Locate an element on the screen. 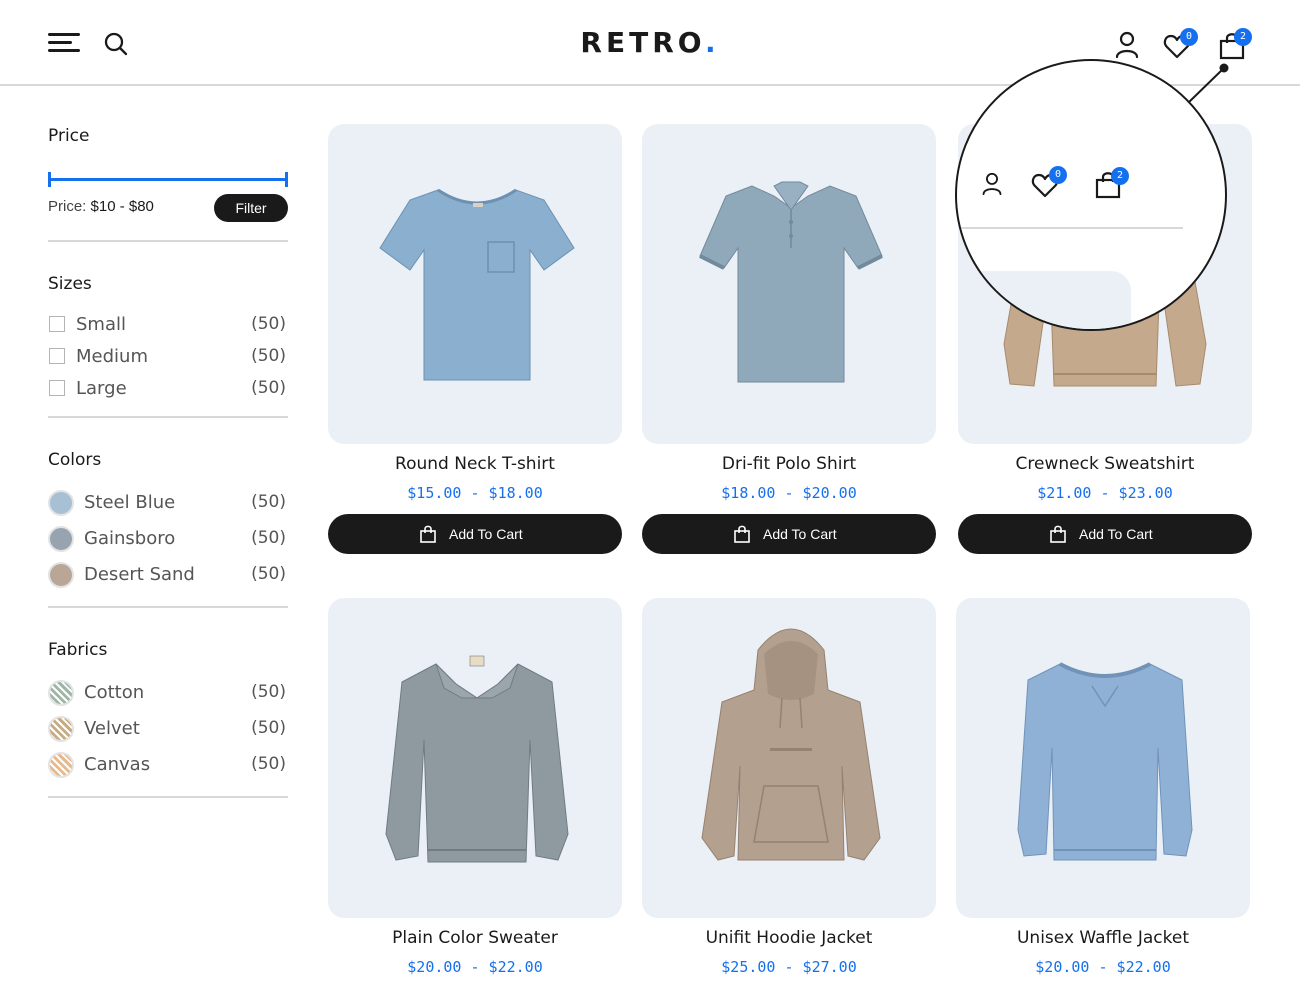  sweater-image is located at coordinates (477, 759).